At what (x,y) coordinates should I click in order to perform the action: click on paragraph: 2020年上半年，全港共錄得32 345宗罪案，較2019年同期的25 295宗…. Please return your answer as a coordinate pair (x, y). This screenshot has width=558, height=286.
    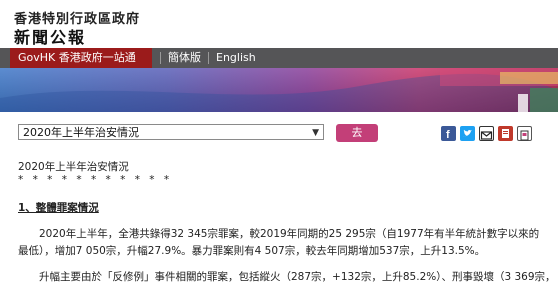
    Looking at the image, I should click on (279, 242).